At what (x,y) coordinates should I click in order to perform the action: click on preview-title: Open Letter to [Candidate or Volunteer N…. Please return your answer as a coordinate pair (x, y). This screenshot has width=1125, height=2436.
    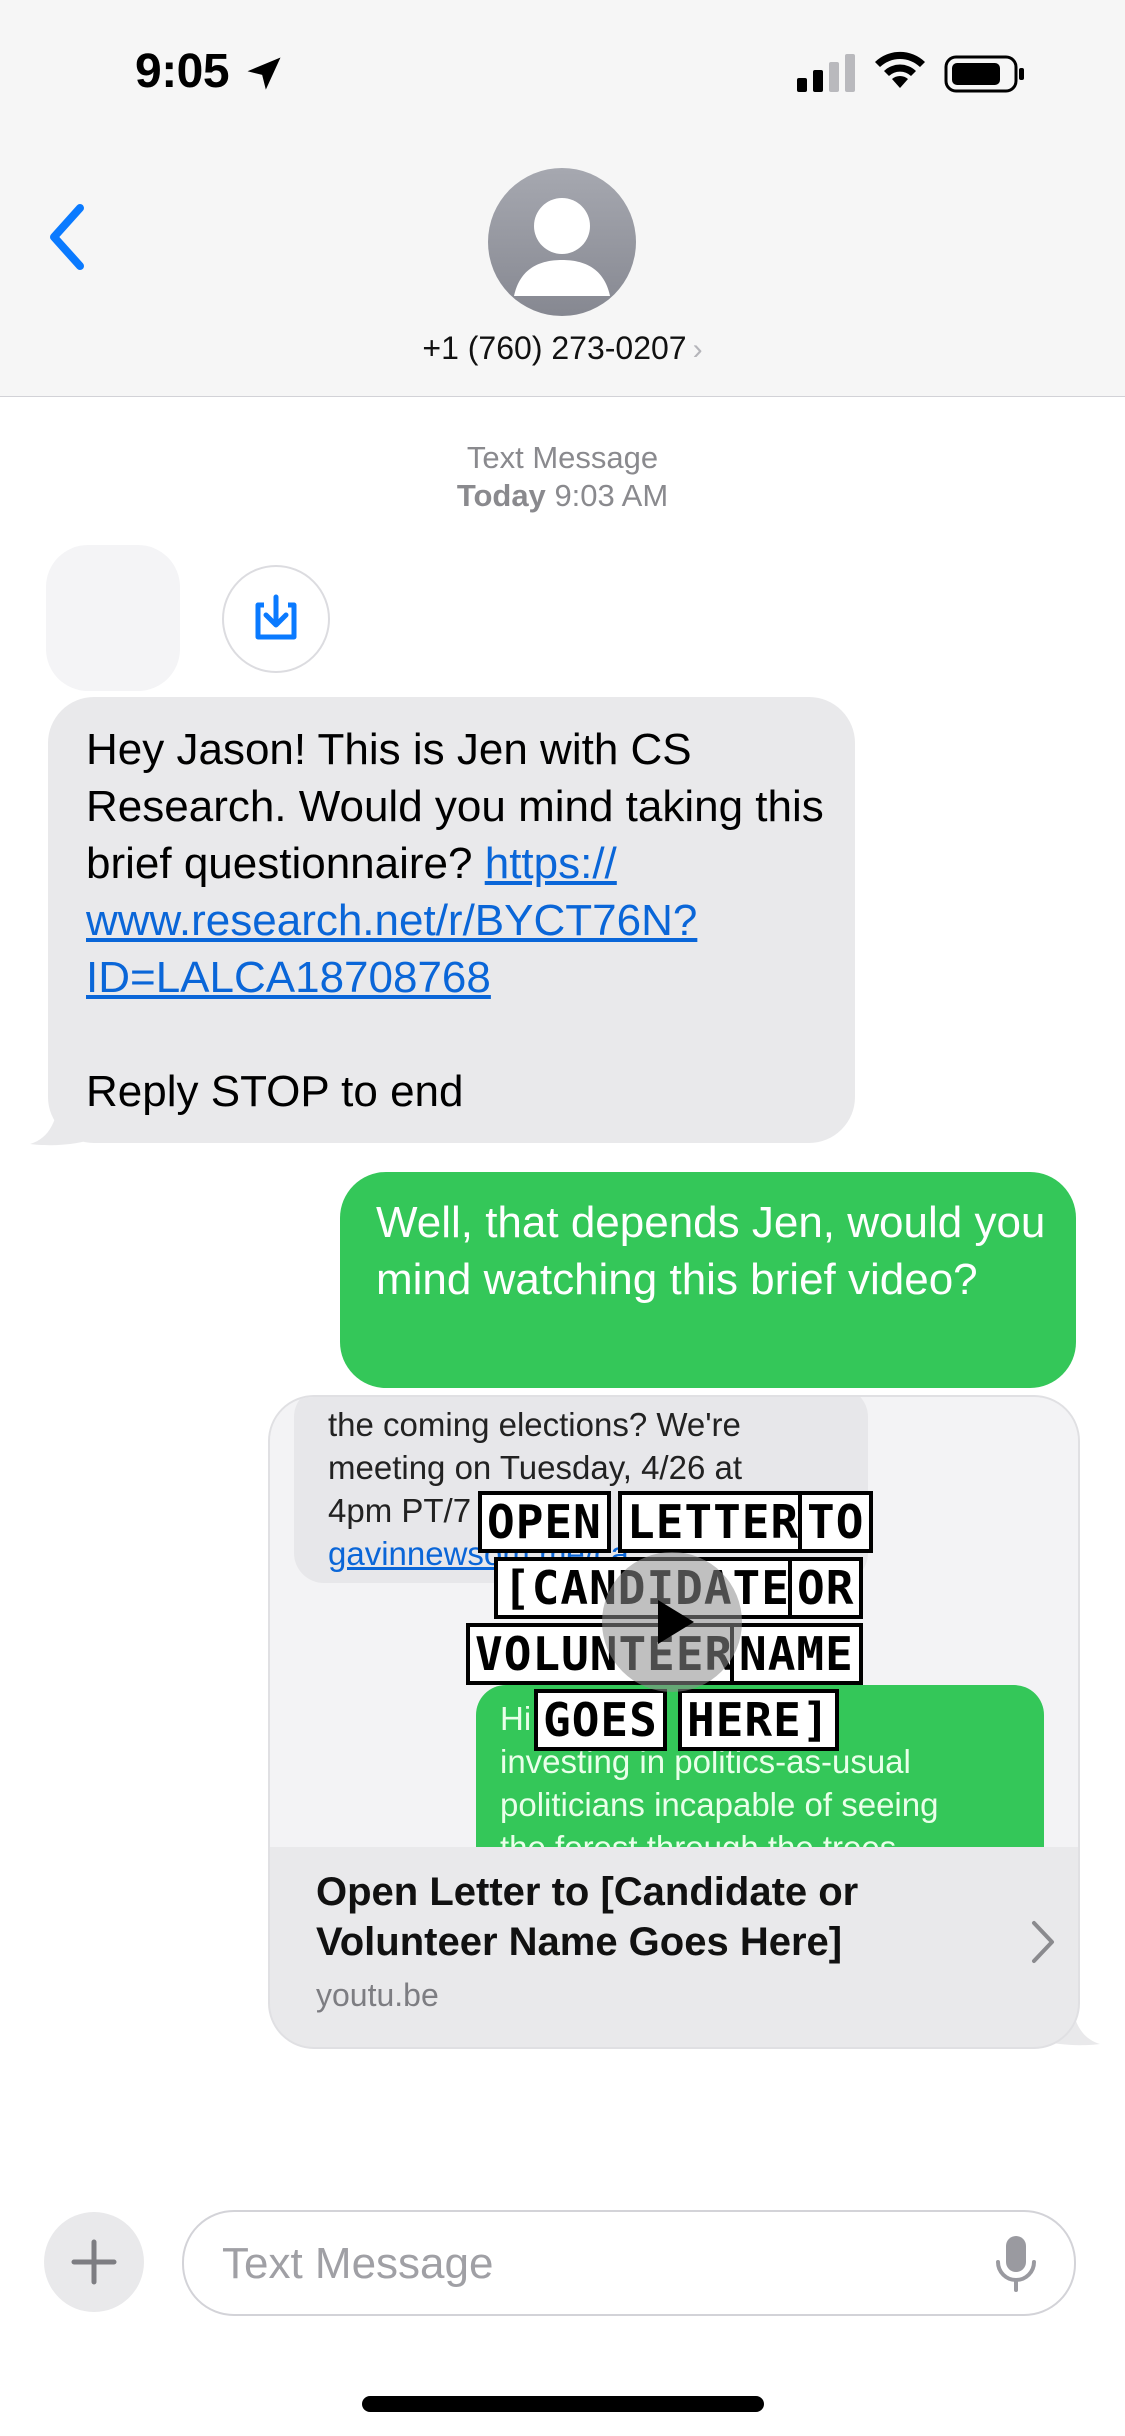
    Looking at the image, I should click on (587, 1917).